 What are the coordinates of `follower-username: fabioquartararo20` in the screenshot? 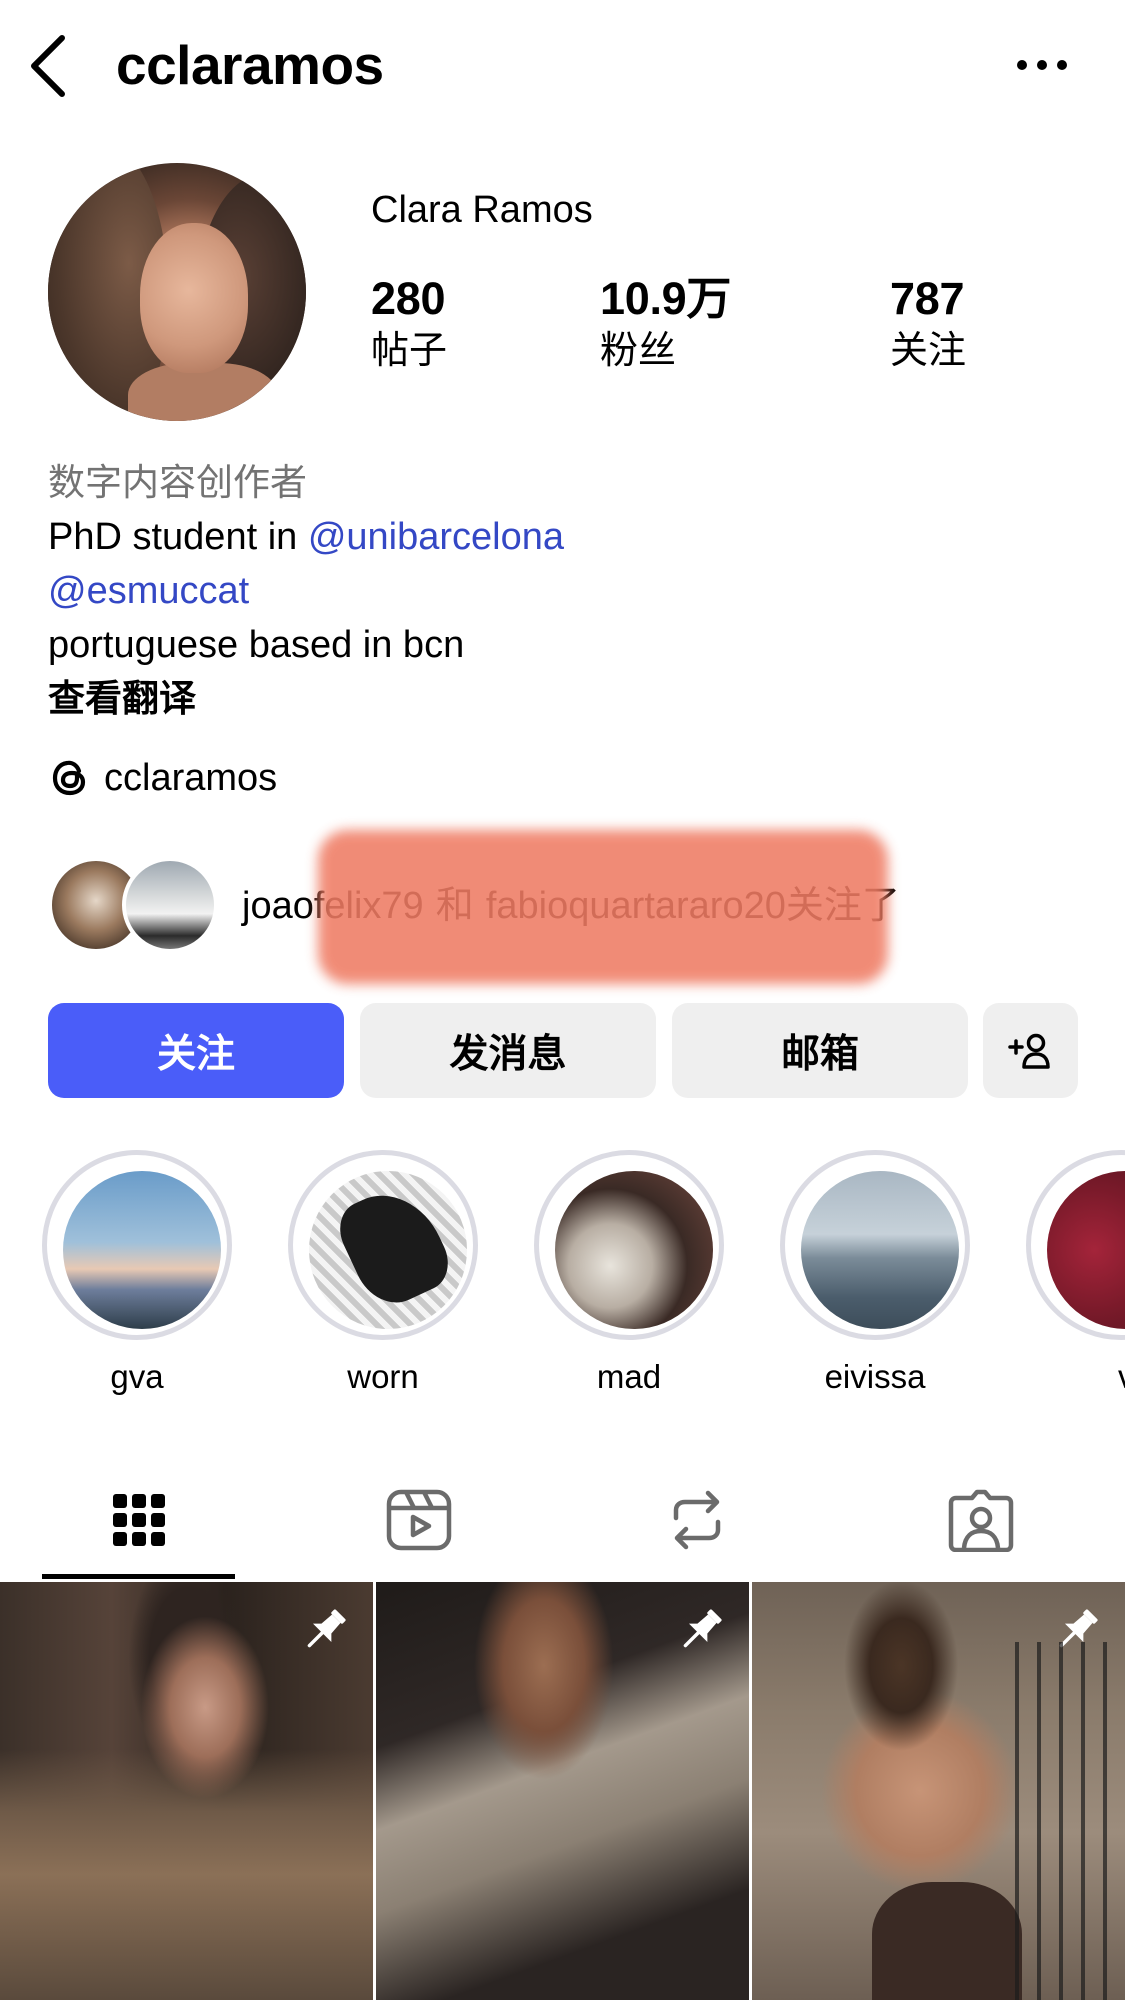 It's located at (635, 906).